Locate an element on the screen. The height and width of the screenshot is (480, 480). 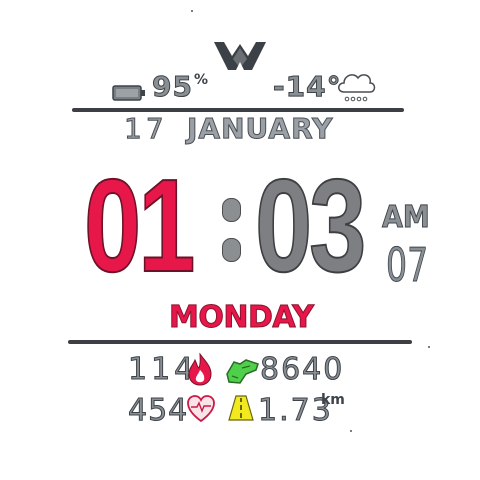
distance-unit: km is located at coordinates (333, 400).